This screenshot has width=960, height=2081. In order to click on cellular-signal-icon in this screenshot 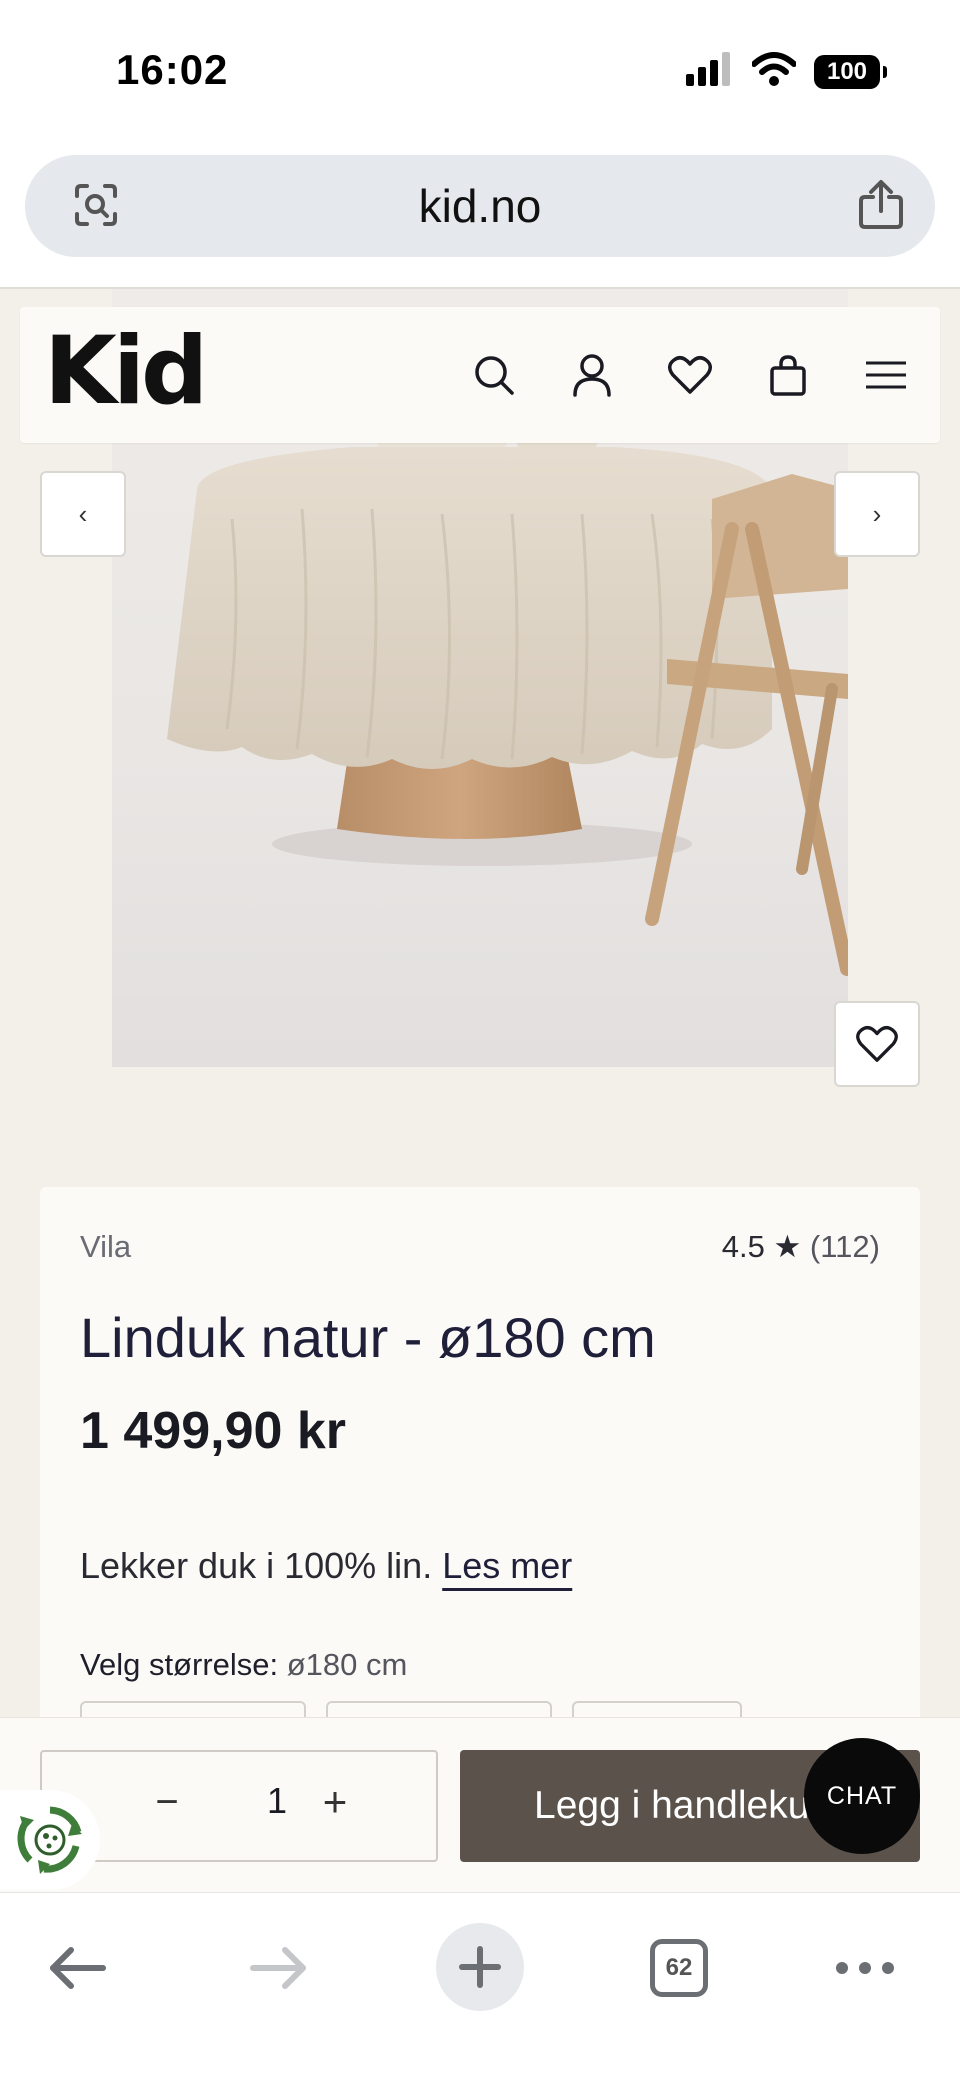, I will do `click(710, 71)`.